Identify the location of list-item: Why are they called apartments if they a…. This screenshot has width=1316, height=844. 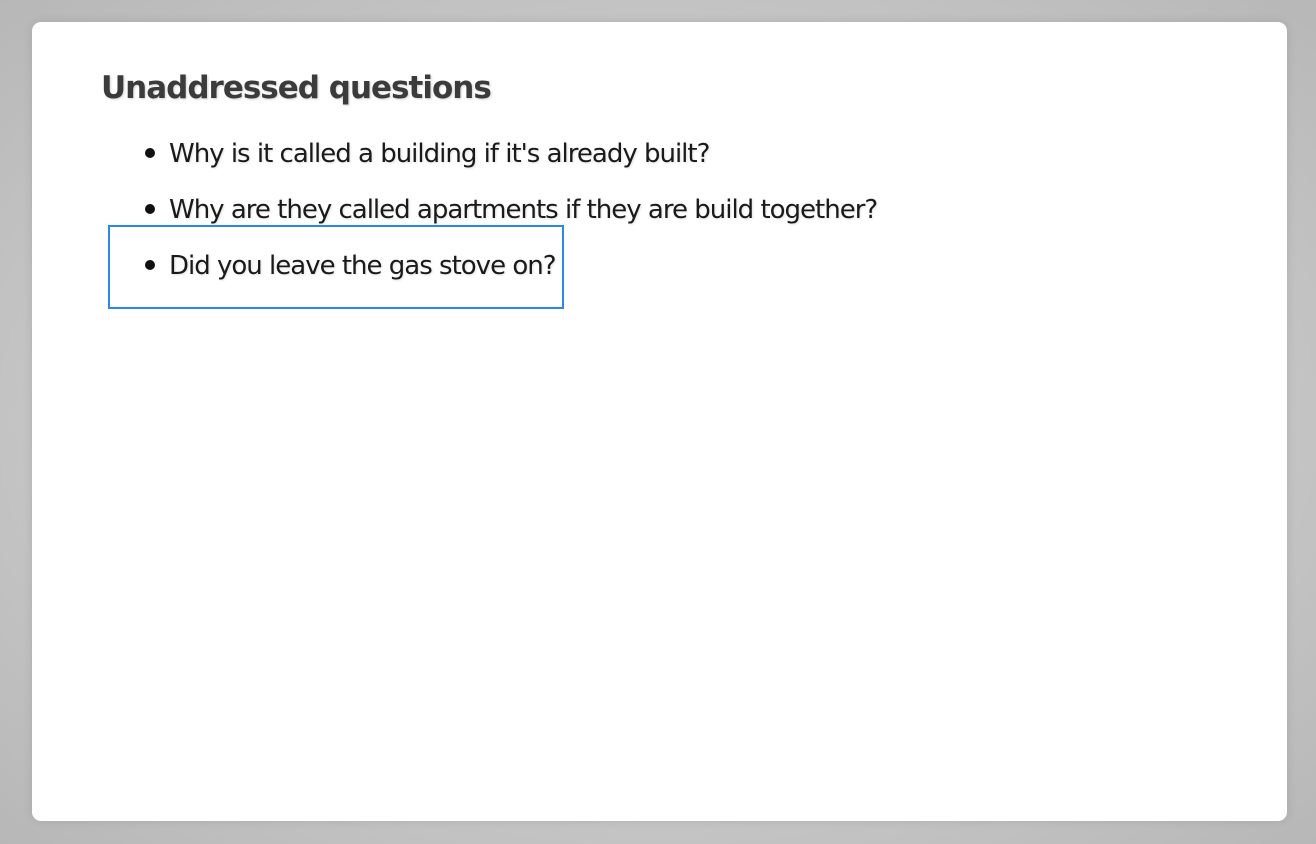
(511, 210).